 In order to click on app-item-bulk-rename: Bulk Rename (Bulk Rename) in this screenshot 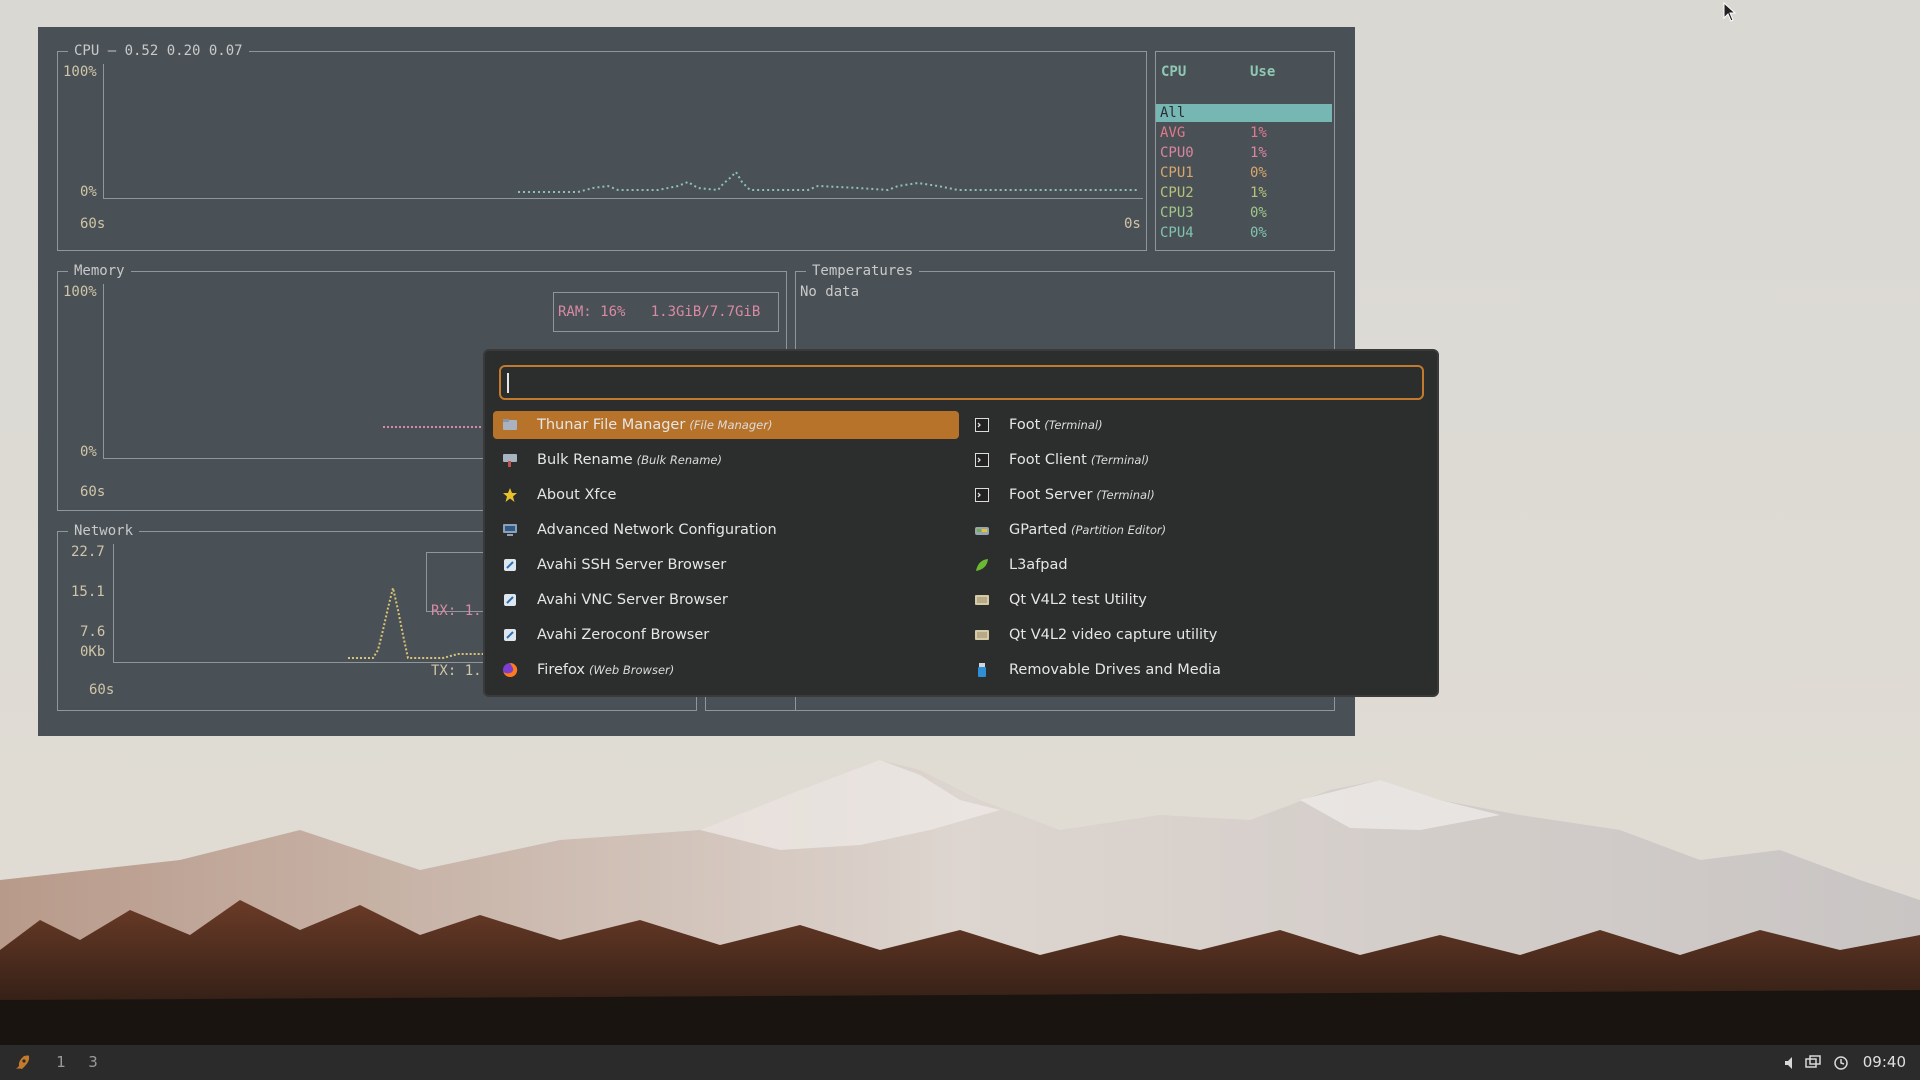, I will do `click(726, 460)`.